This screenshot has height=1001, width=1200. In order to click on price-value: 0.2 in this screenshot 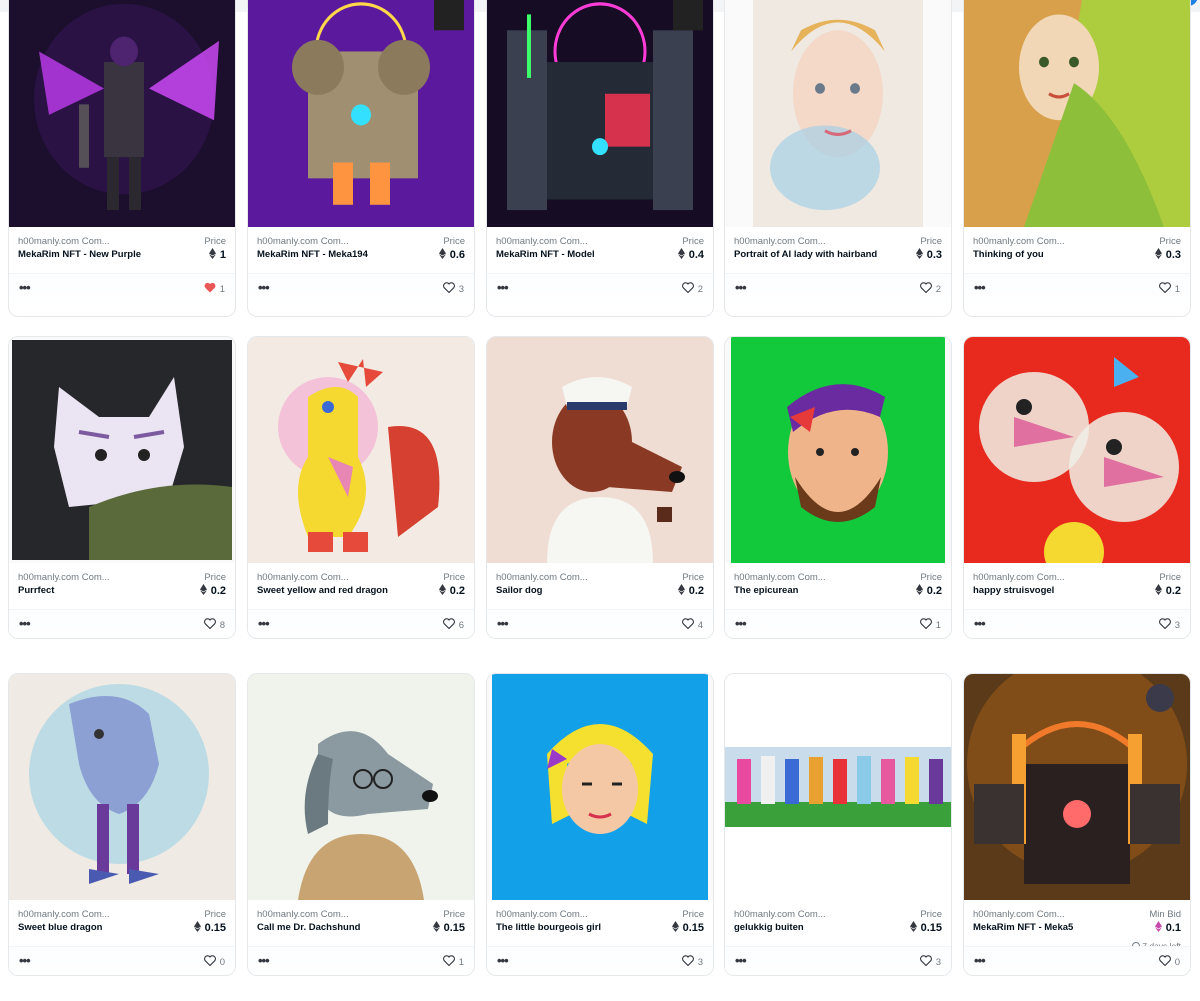, I will do `click(451, 591)`.